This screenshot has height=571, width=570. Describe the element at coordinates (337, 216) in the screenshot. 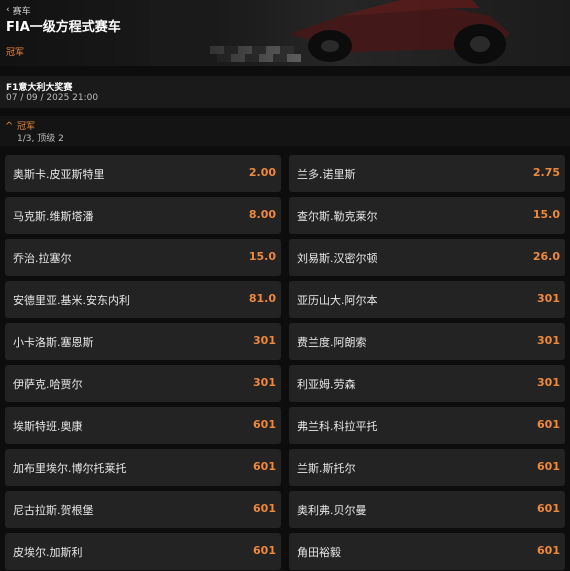

I see `selection-name: 查尔斯.勒克莱尔` at that location.